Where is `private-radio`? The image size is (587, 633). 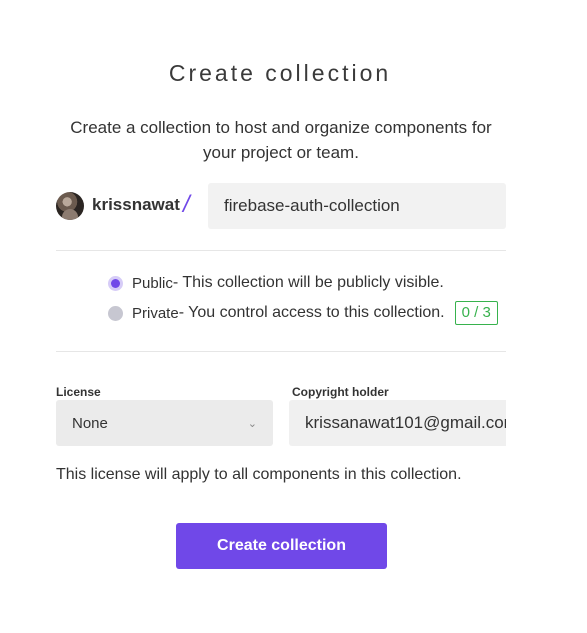
private-radio is located at coordinates (115, 313).